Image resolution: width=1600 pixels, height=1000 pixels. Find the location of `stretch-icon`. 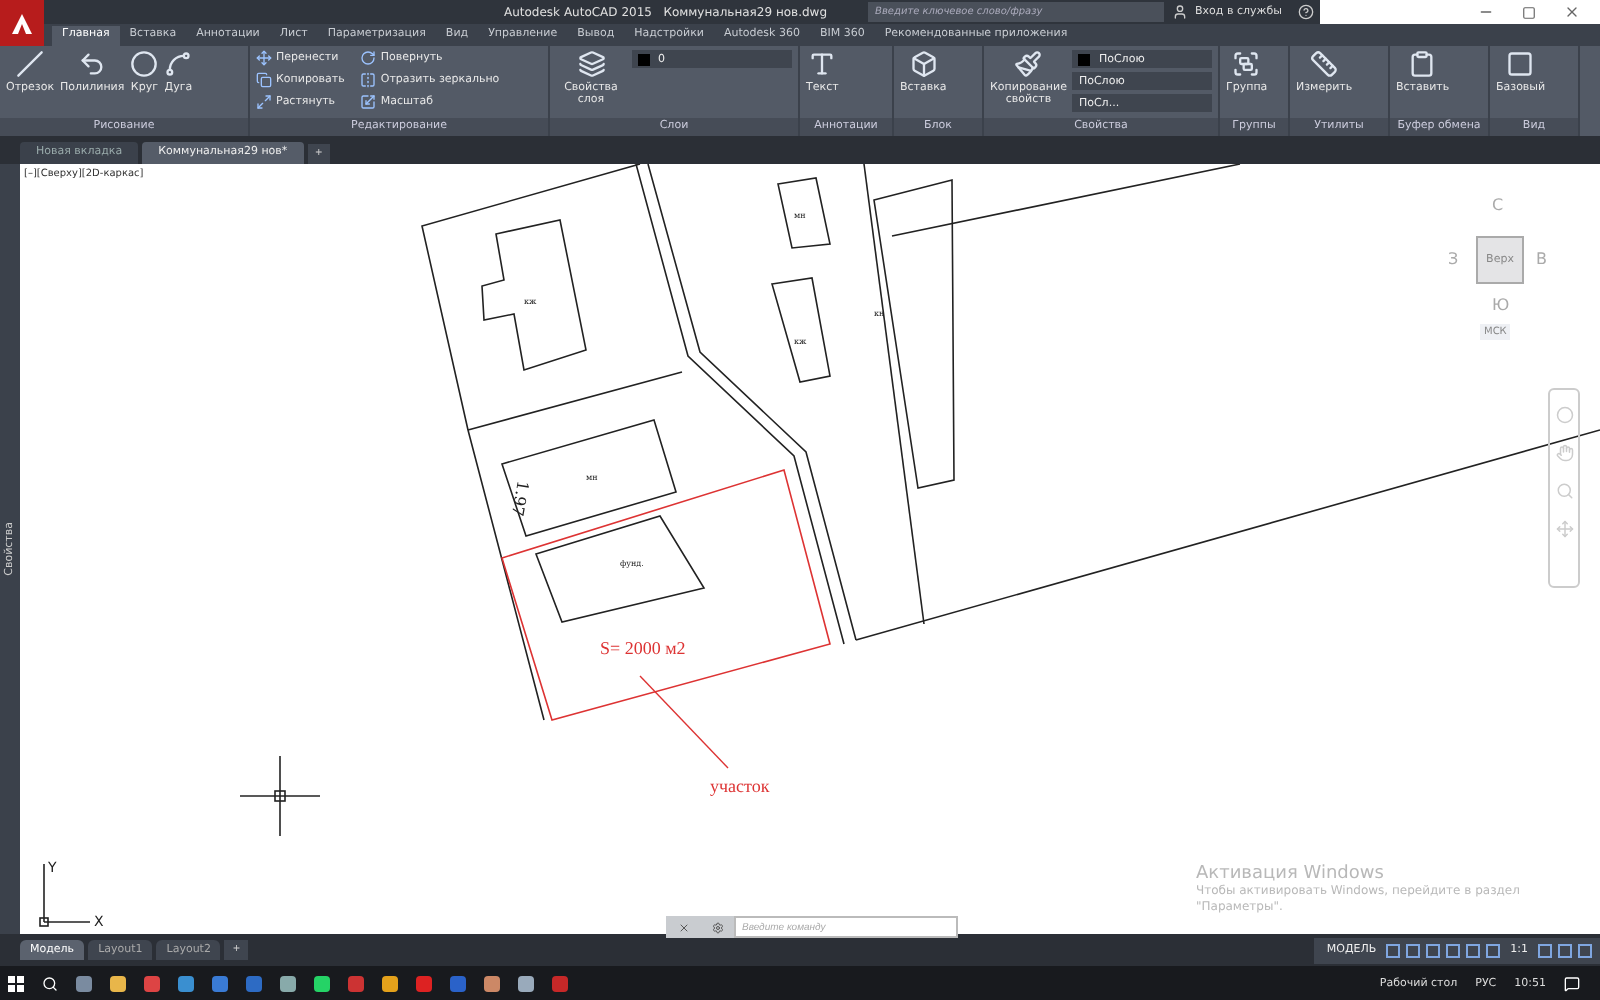

stretch-icon is located at coordinates (264, 102).